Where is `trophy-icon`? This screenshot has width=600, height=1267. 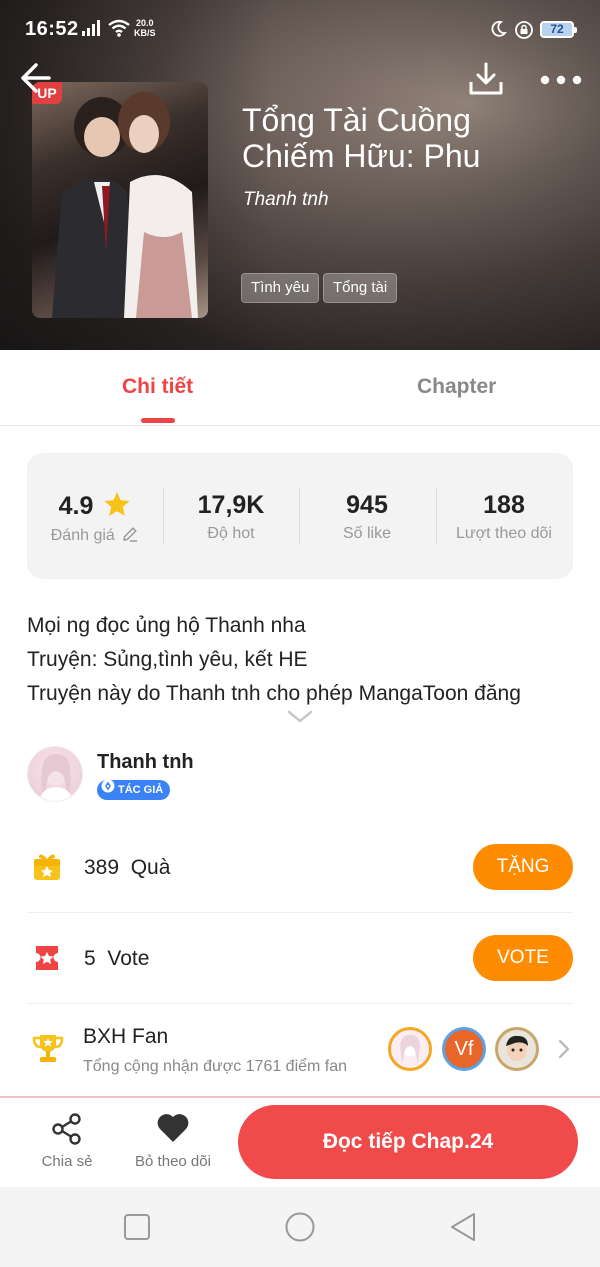
trophy-icon is located at coordinates (48, 1050).